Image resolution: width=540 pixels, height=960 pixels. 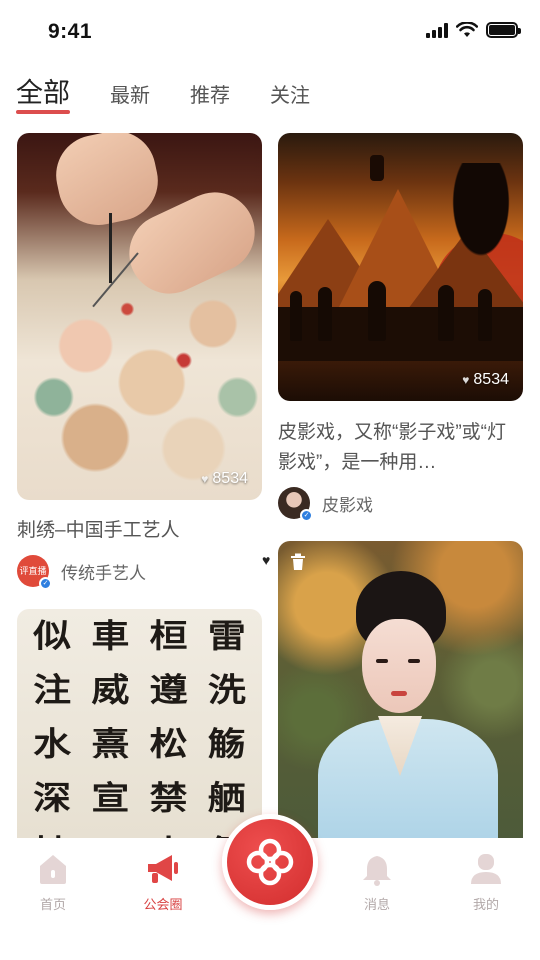 I want to click on megaphone-icon, so click(x=163, y=869).